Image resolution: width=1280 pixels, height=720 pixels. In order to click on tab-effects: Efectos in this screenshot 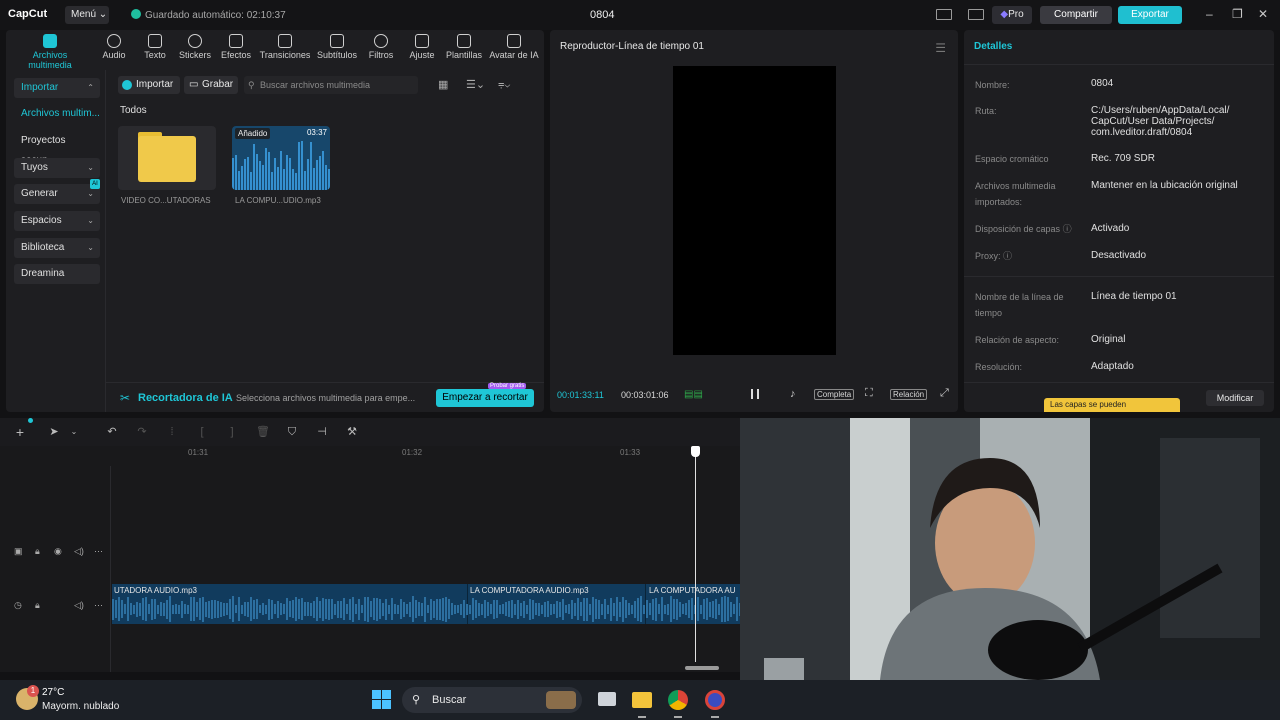, I will do `click(236, 47)`.